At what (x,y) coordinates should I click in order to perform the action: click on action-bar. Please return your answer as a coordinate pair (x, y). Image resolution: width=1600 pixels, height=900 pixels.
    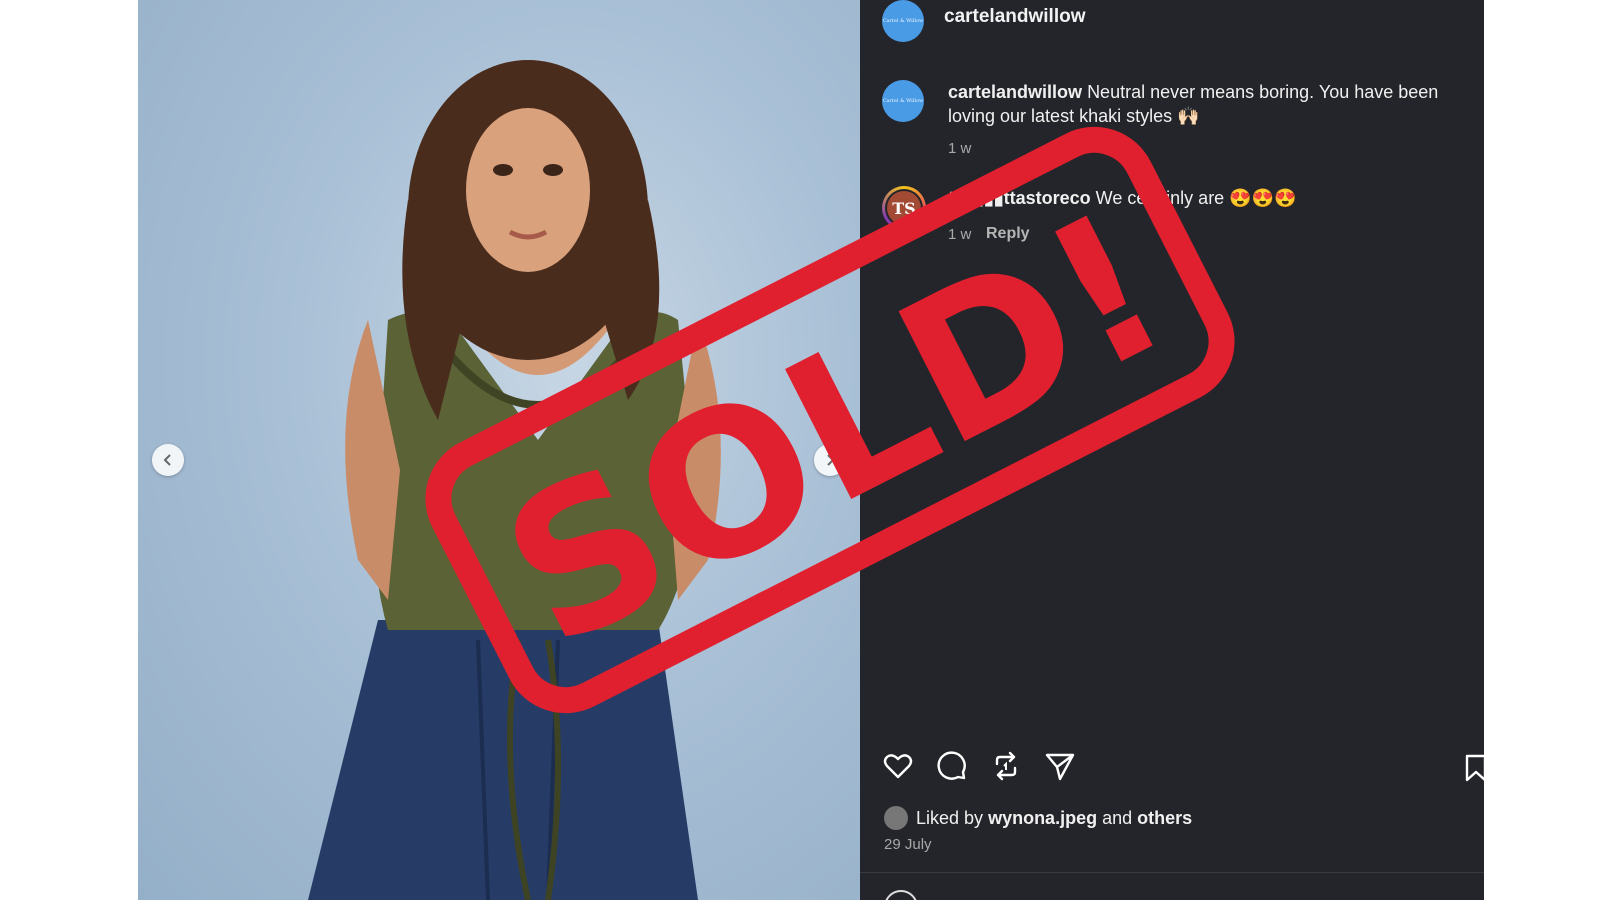
    Looking at the image, I should click on (979, 766).